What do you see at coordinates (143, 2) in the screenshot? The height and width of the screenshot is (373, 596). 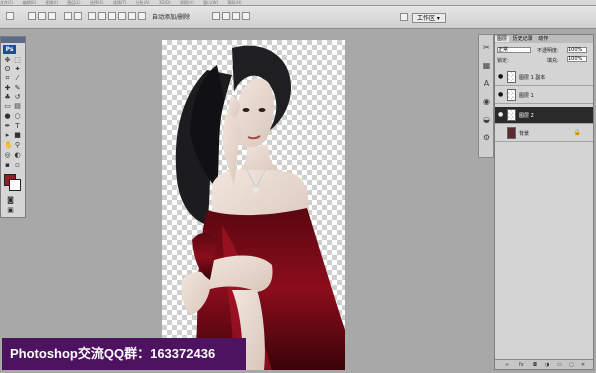 I see `menu-analysis: 分析(A)` at bounding box center [143, 2].